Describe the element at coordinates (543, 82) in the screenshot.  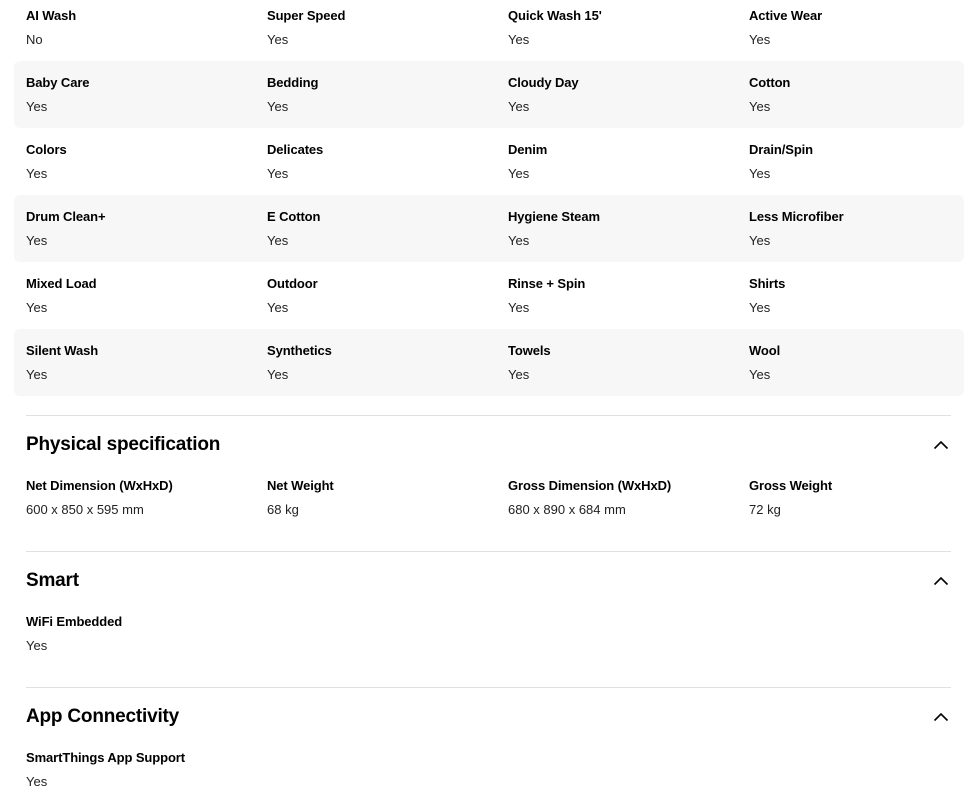
I see `spec-label: Cloudy Day` at that location.